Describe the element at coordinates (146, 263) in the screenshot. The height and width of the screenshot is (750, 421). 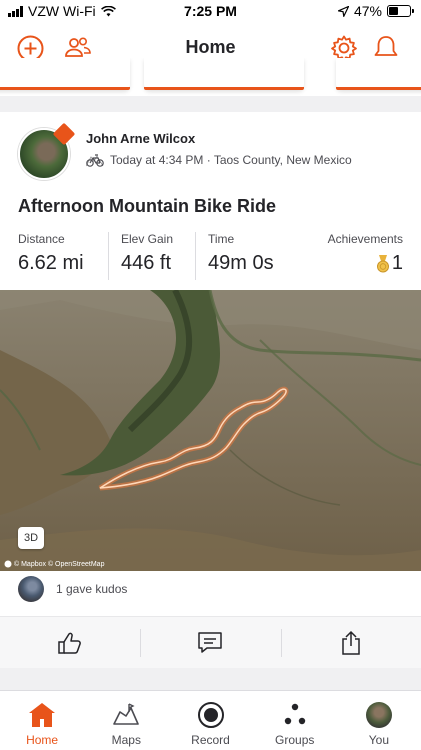
I see `stat-value: 446 ft` at that location.